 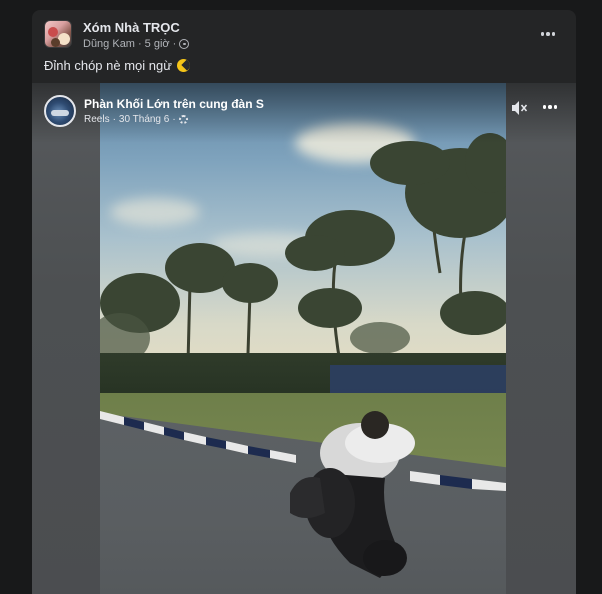 I want to click on post-caption: Đỉnh chóp nè mọi ngừ, so click(x=117, y=65).